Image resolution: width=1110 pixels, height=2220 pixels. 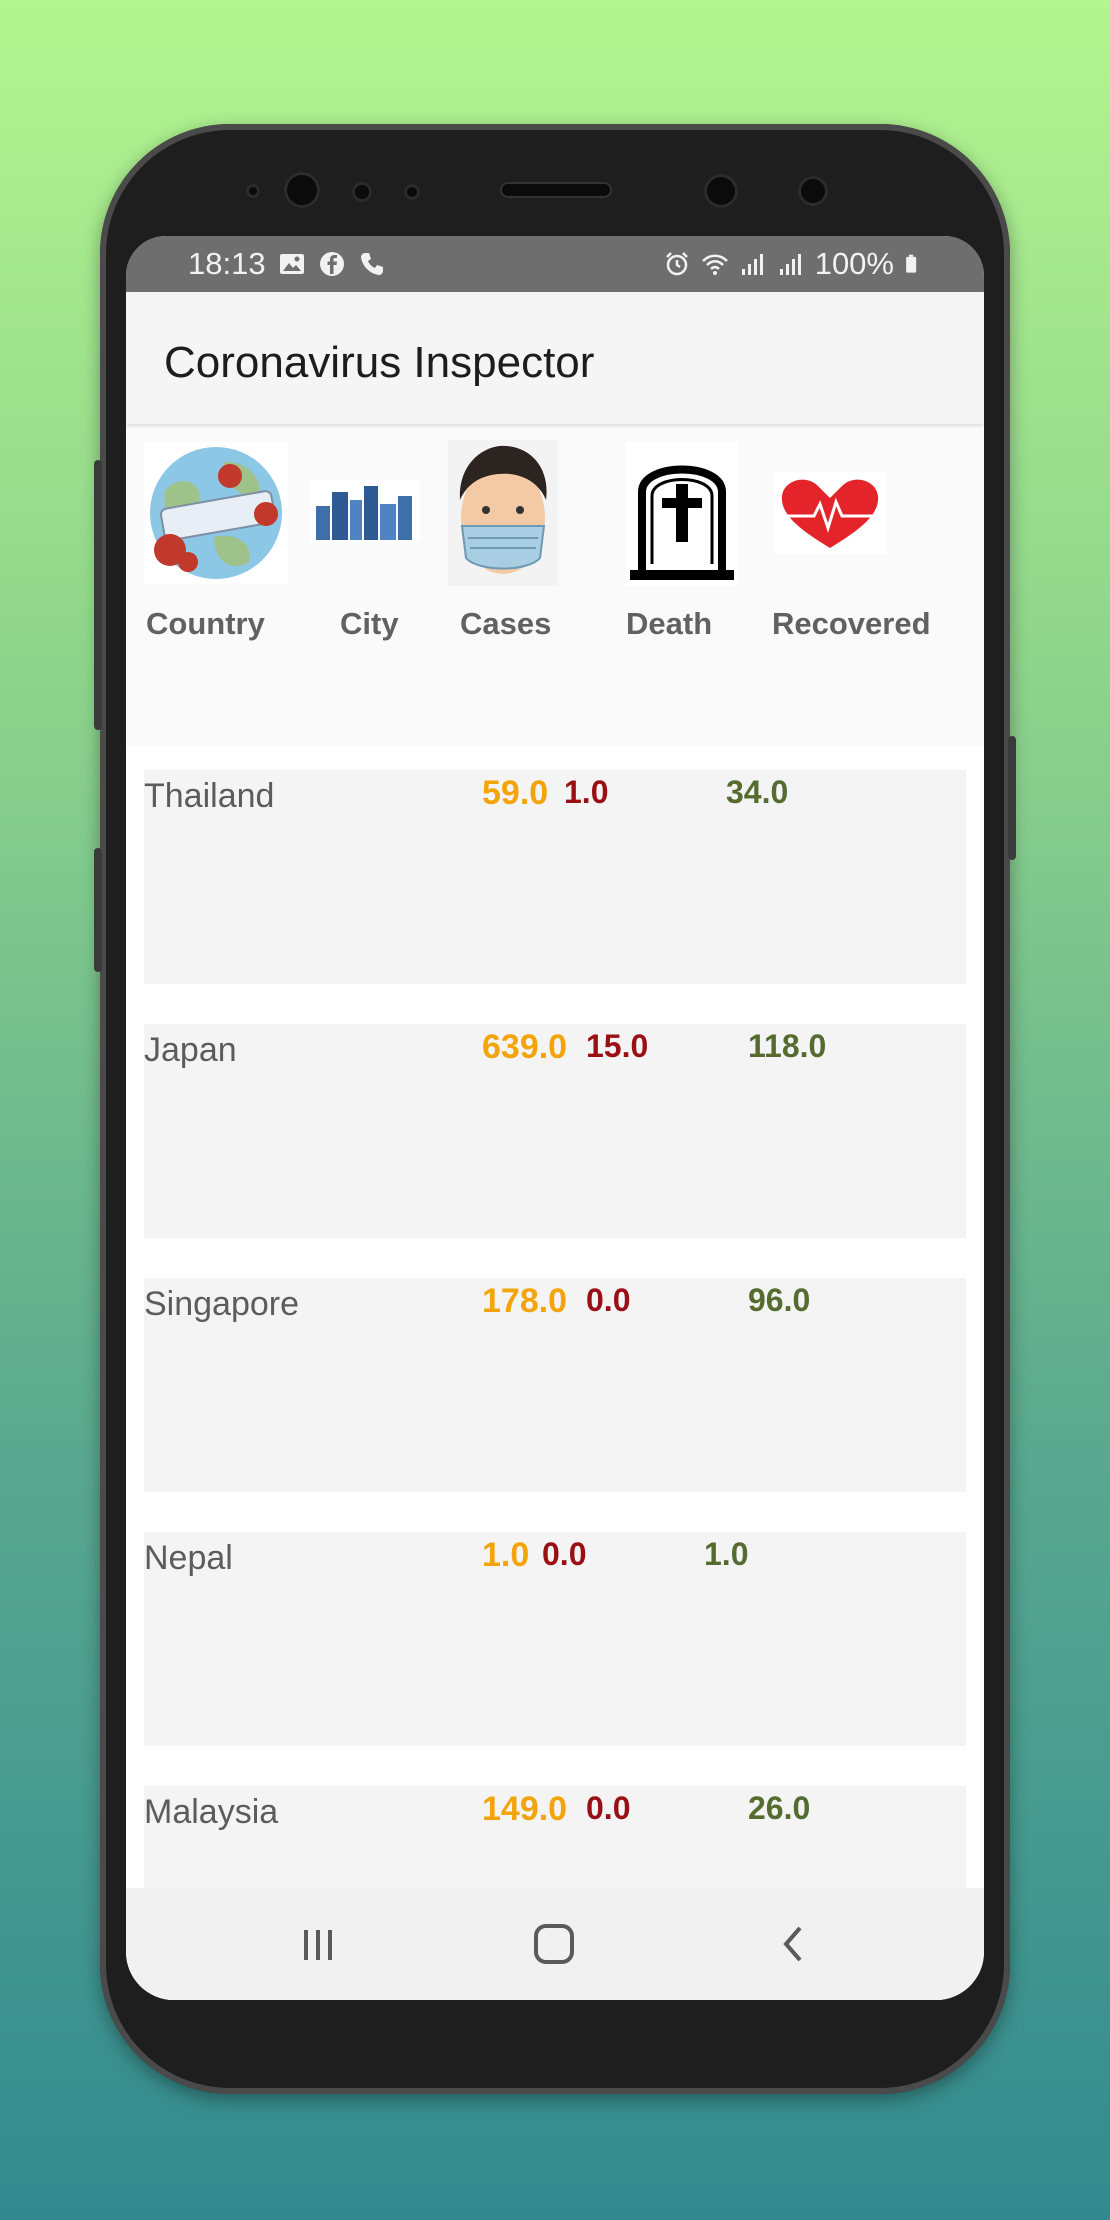 I want to click on navigation-bar, so click(x=555, y=1944).